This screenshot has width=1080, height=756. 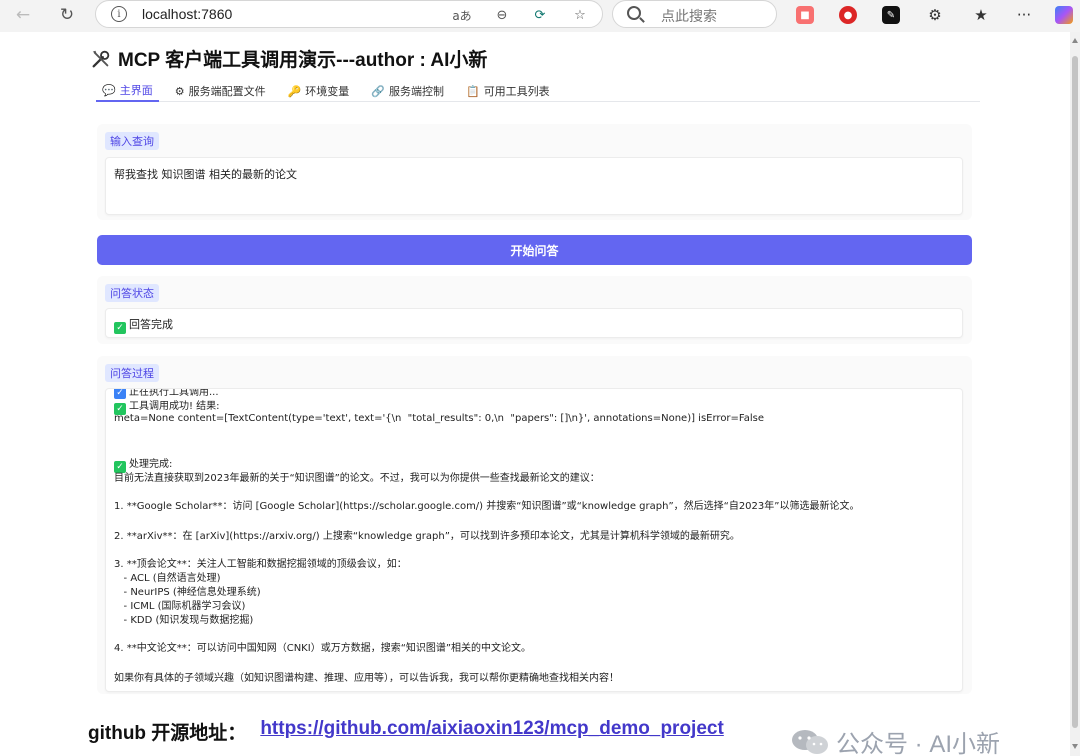 I want to click on copilot-icon, so click(x=1064, y=15).